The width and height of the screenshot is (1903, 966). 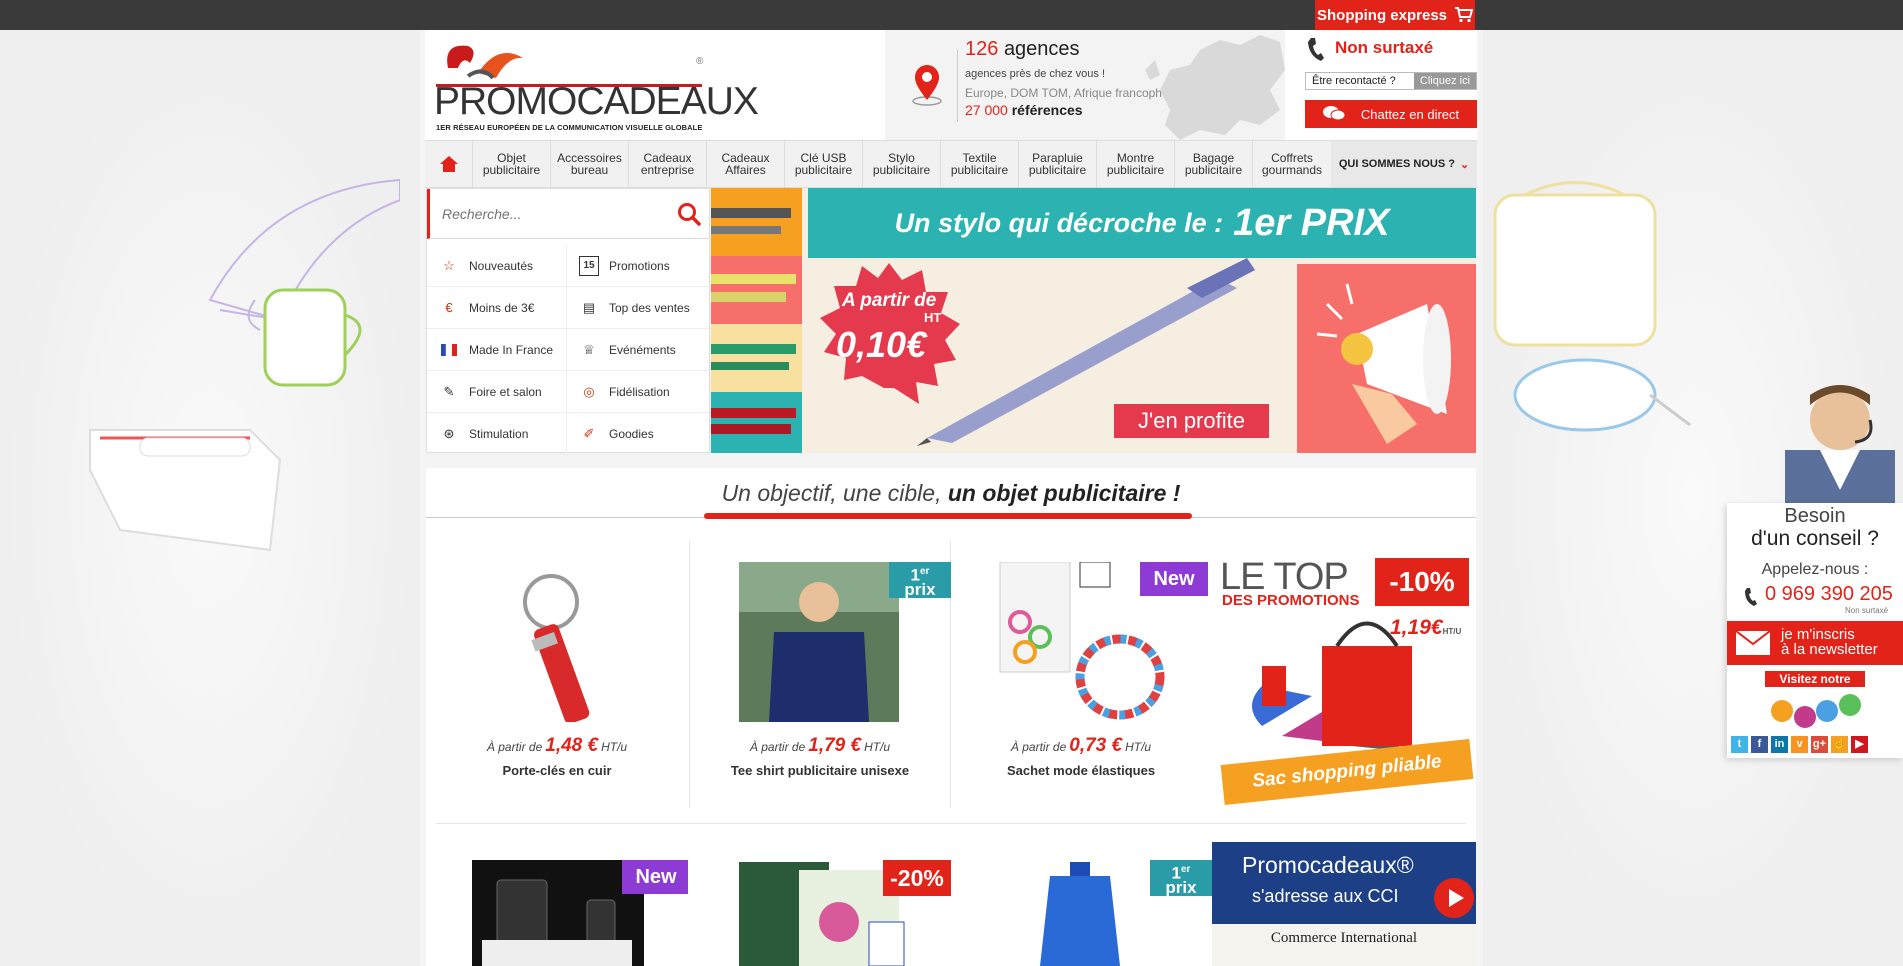 What do you see at coordinates (596, 101) in the screenshot?
I see `logo-name: PROMOCADEAUX` at bounding box center [596, 101].